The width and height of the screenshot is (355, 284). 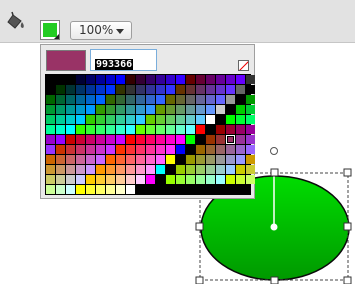 What do you see at coordinates (50, 30) in the screenshot?
I see `fill-color-swatch` at bounding box center [50, 30].